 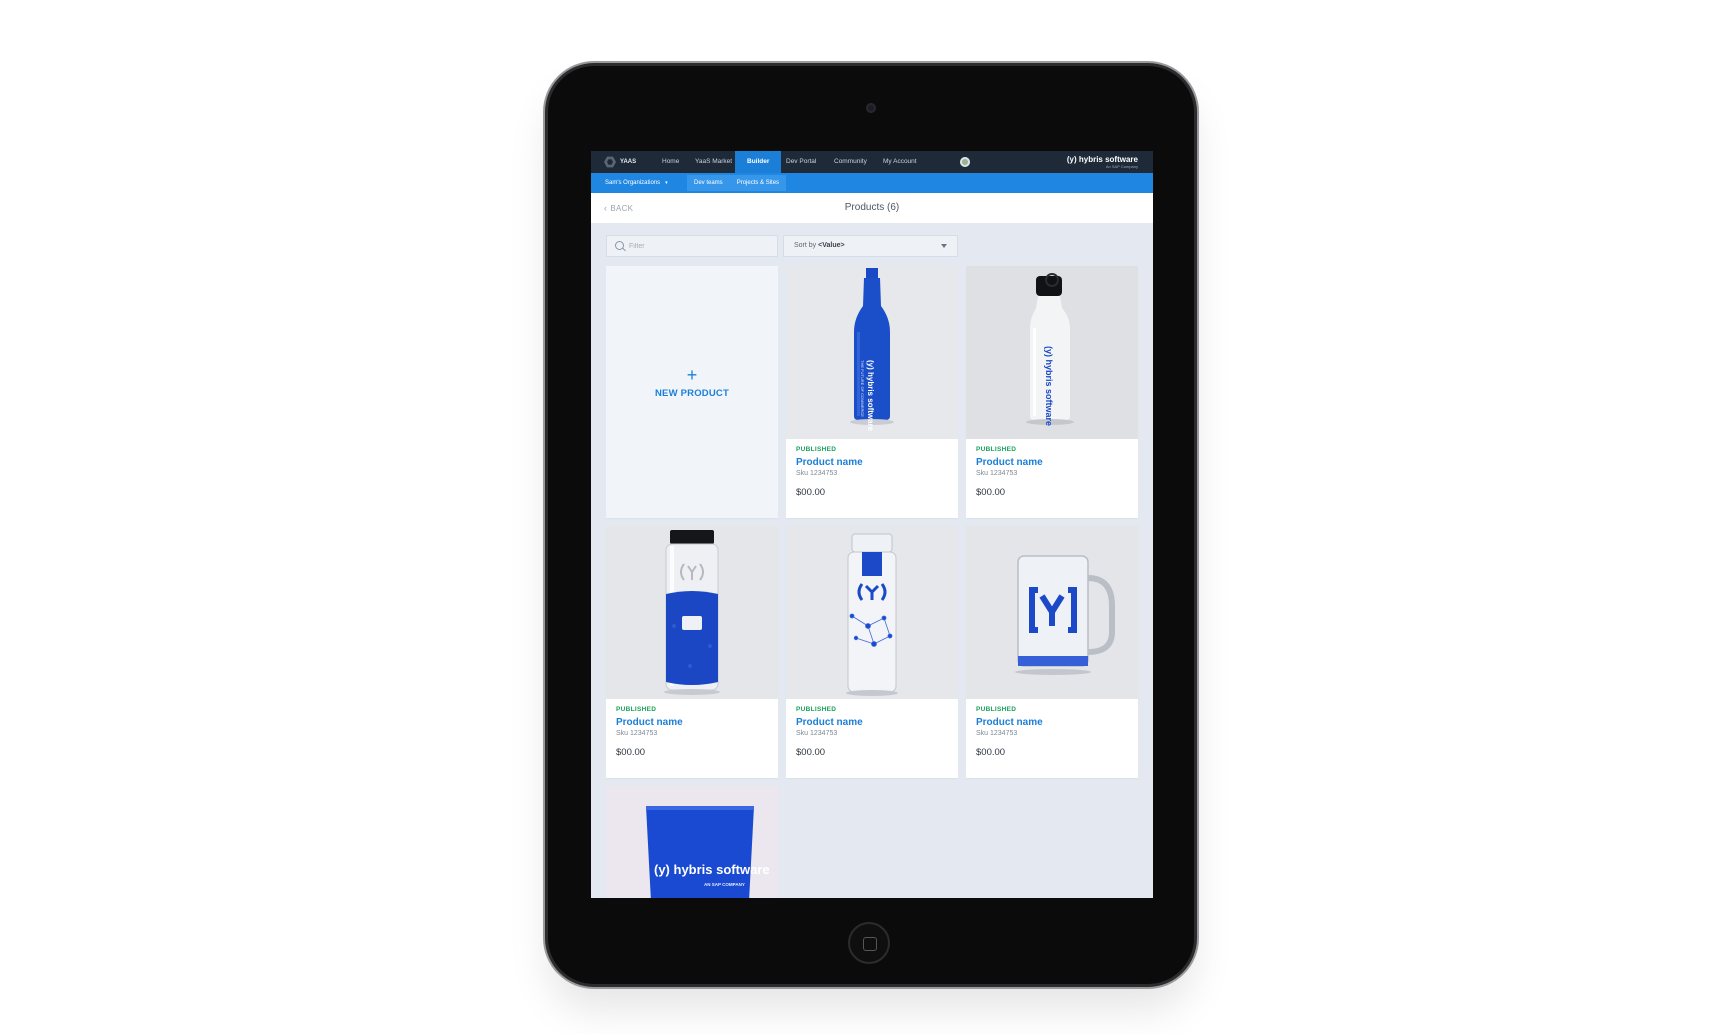 I want to click on product-image: (y) hybris software AN SAP COMPANY, so click(x=692, y=842).